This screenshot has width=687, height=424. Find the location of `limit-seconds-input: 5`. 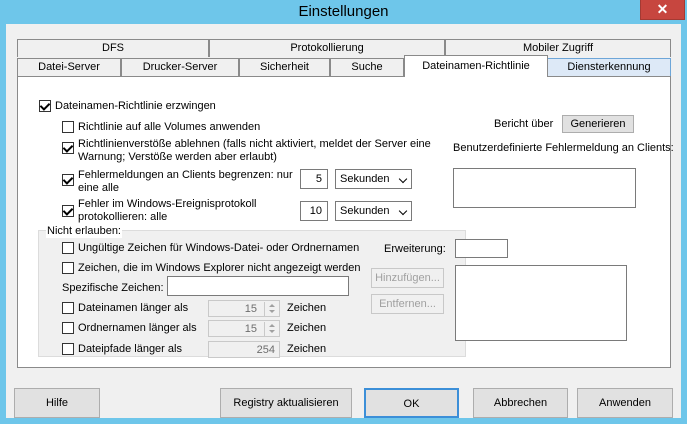

limit-seconds-input: 5 is located at coordinates (314, 179).